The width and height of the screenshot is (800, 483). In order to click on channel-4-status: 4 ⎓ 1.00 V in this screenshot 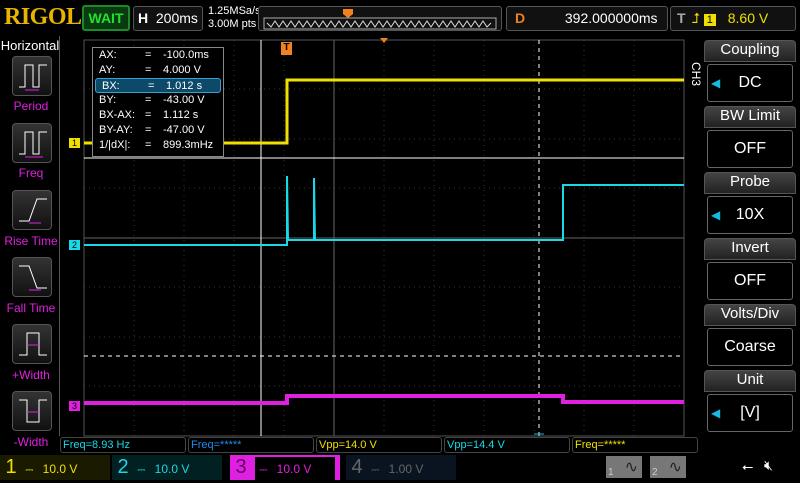, I will do `click(401, 467)`.